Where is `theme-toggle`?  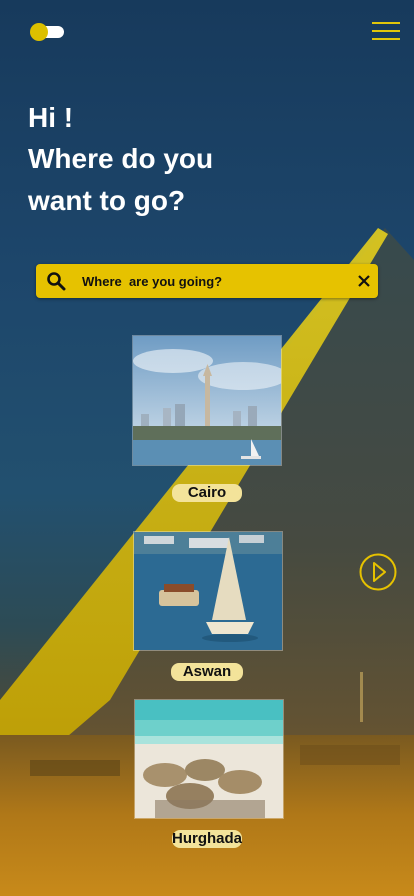
theme-toggle is located at coordinates (47, 32).